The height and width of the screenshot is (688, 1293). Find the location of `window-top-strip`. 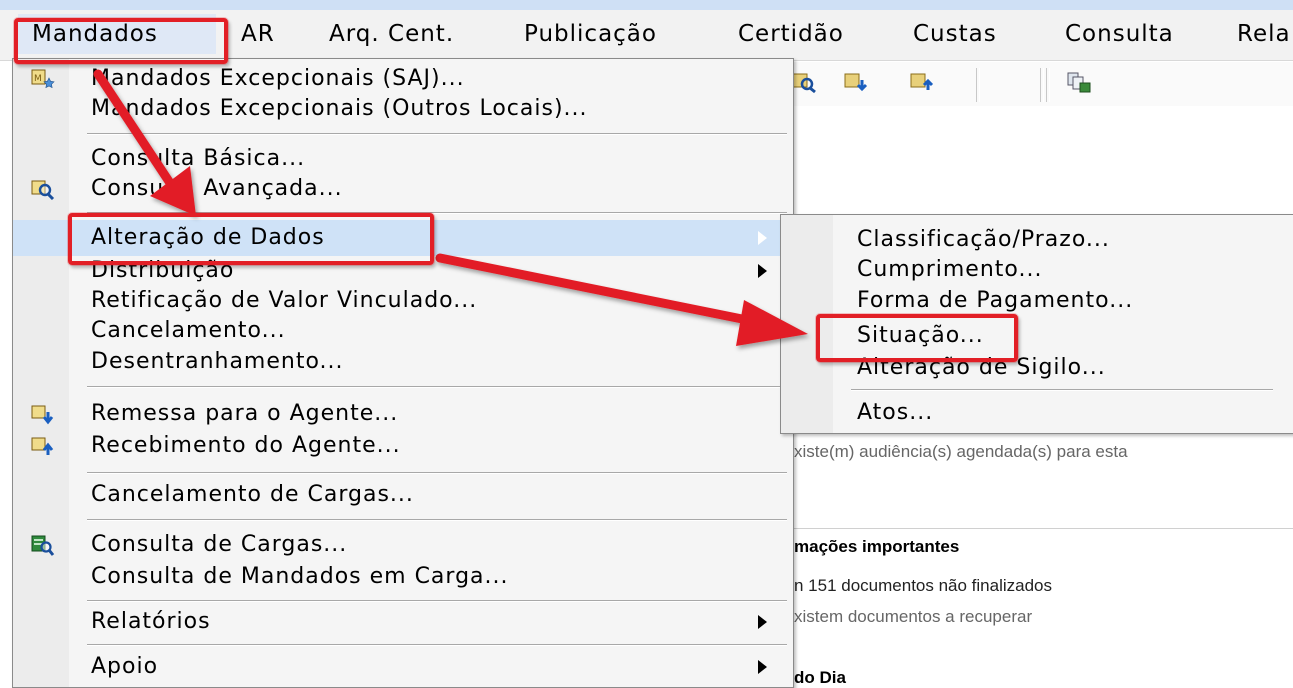

window-top-strip is located at coordinates (646, 5).